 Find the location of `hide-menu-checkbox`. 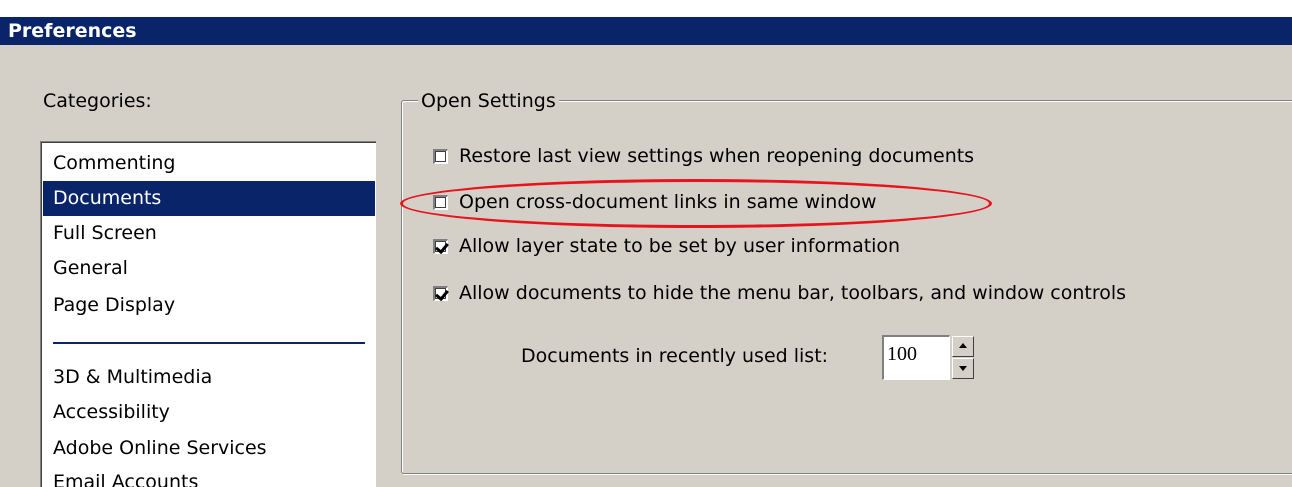

hide-menu-checkbox is located at coordinates (440, 293).